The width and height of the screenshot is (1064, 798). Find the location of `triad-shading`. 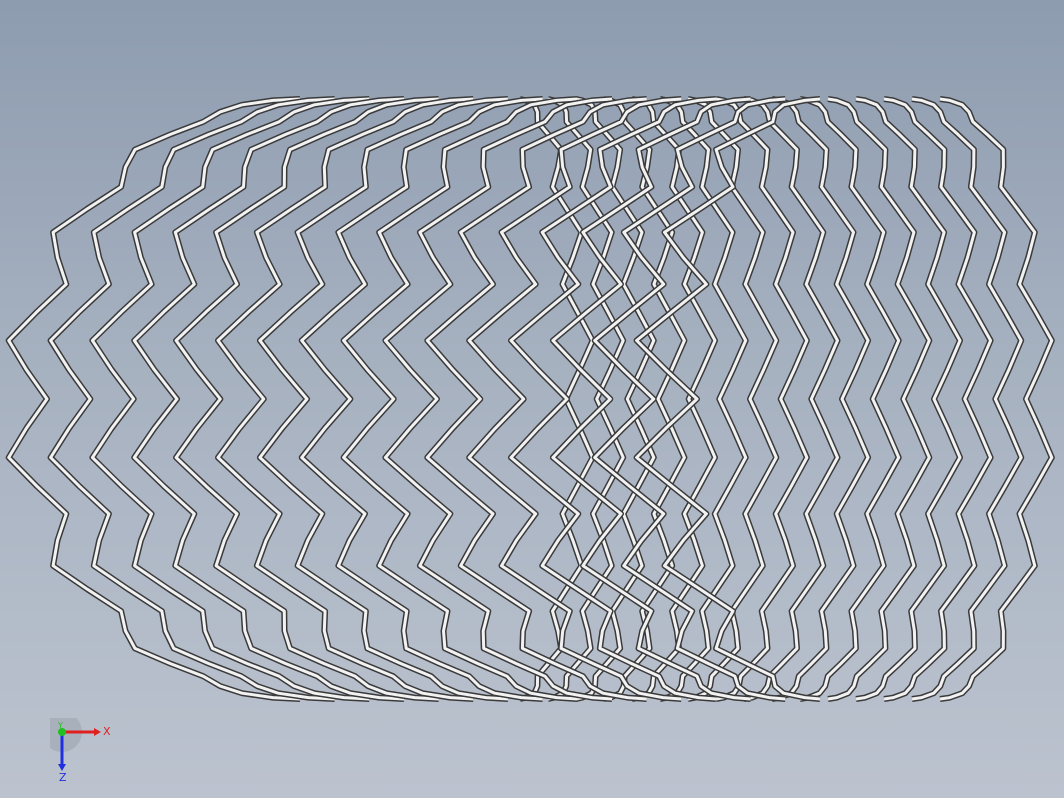

triad-shading is located at coordinates (66, 735).